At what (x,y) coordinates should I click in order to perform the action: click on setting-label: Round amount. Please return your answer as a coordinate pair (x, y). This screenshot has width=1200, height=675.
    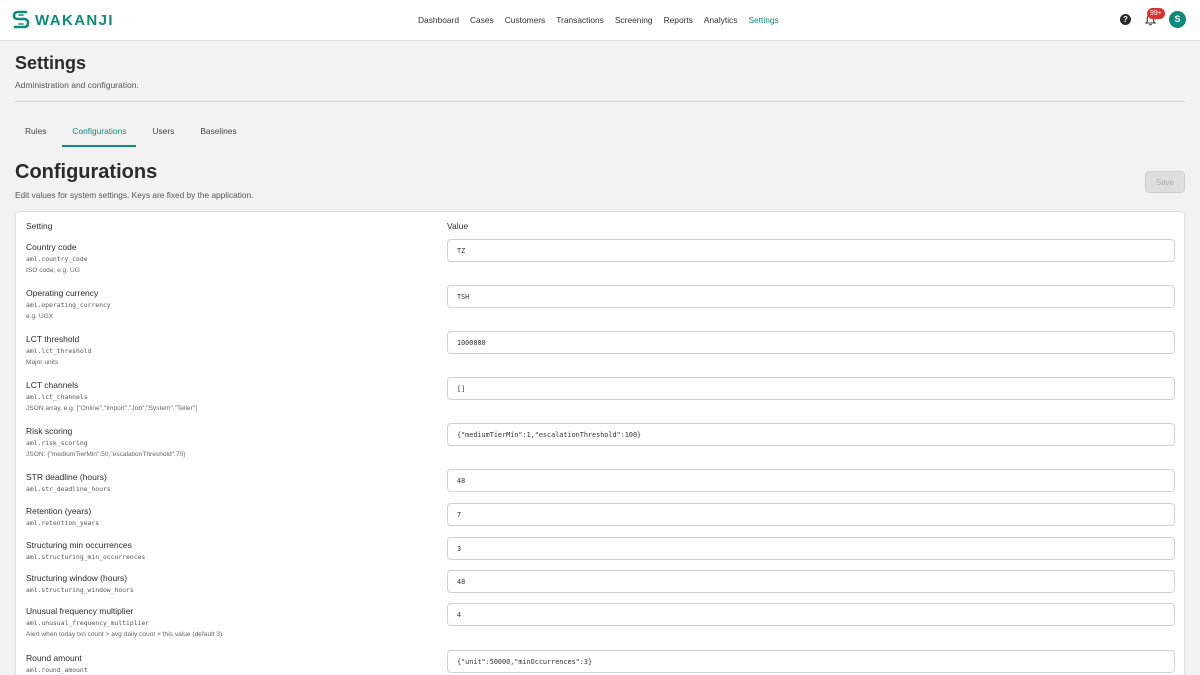
    Looking at the image, I should click on (54, 658).